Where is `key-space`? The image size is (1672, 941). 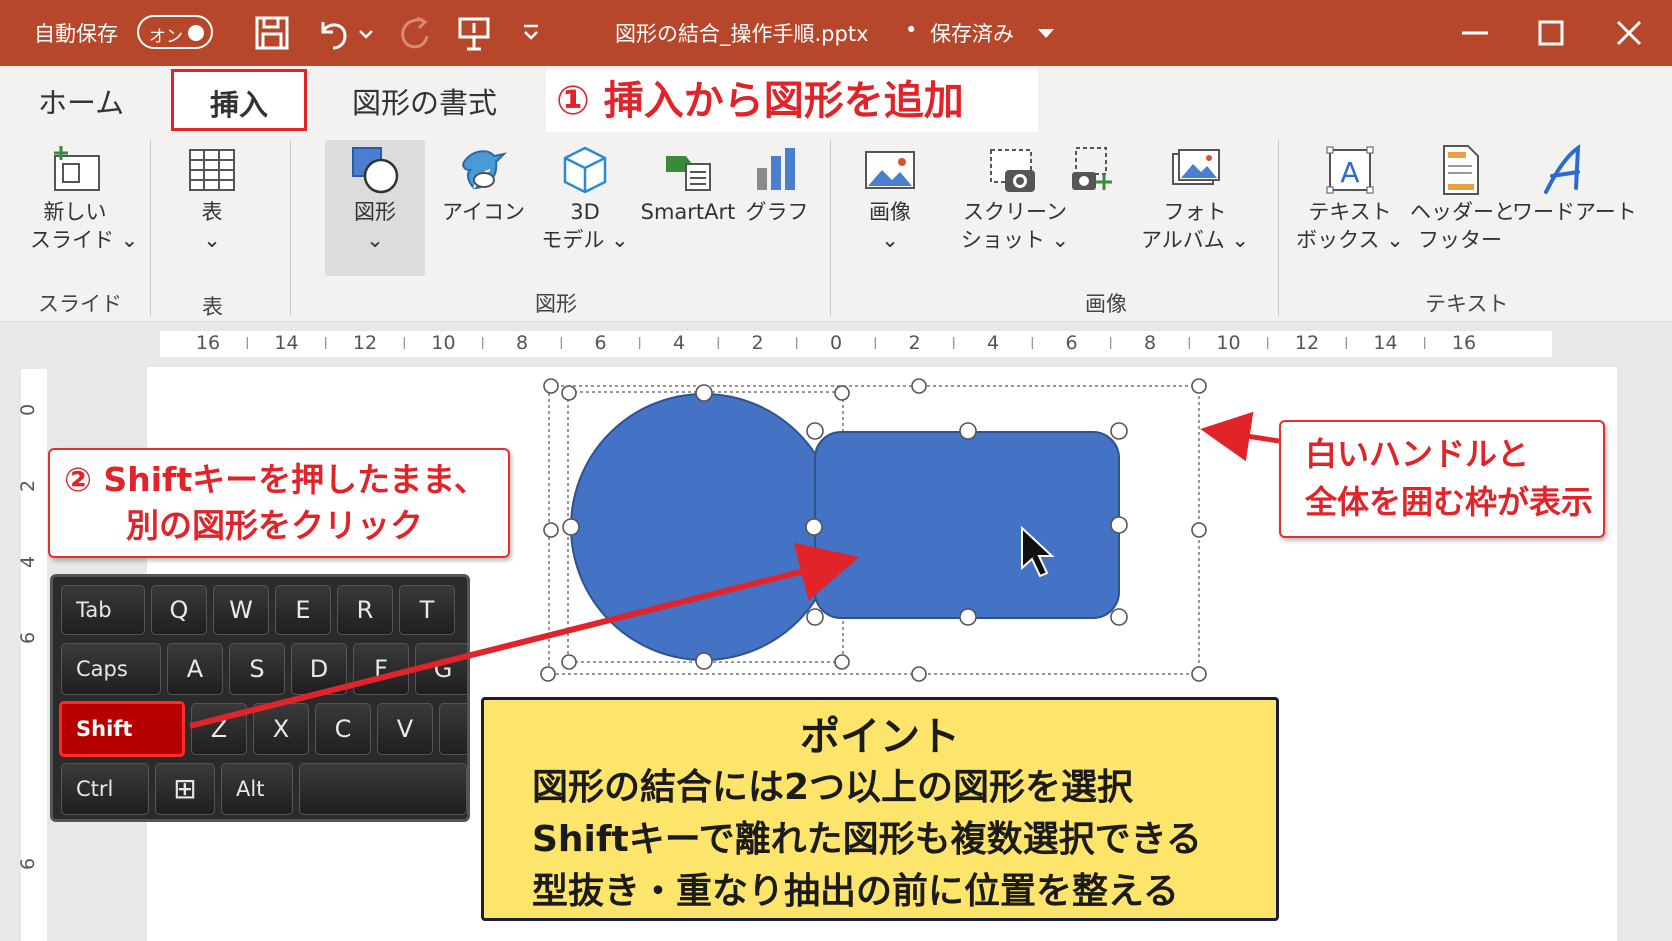
key-space is located at coordinates (383, 789).